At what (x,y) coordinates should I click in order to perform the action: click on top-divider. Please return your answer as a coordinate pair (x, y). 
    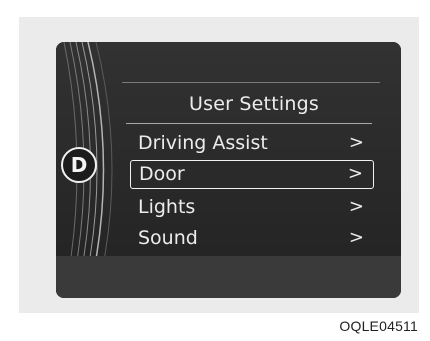
    Looking at the image, I should click on (251, 82).